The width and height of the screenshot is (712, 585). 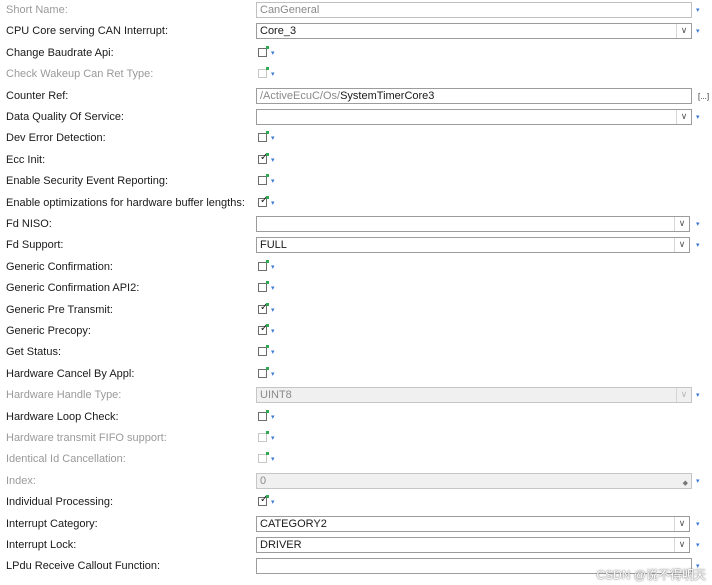 I want to click on ref-path-prefix: /ActiveEcuC/Os/, so click(x=300, y=95).